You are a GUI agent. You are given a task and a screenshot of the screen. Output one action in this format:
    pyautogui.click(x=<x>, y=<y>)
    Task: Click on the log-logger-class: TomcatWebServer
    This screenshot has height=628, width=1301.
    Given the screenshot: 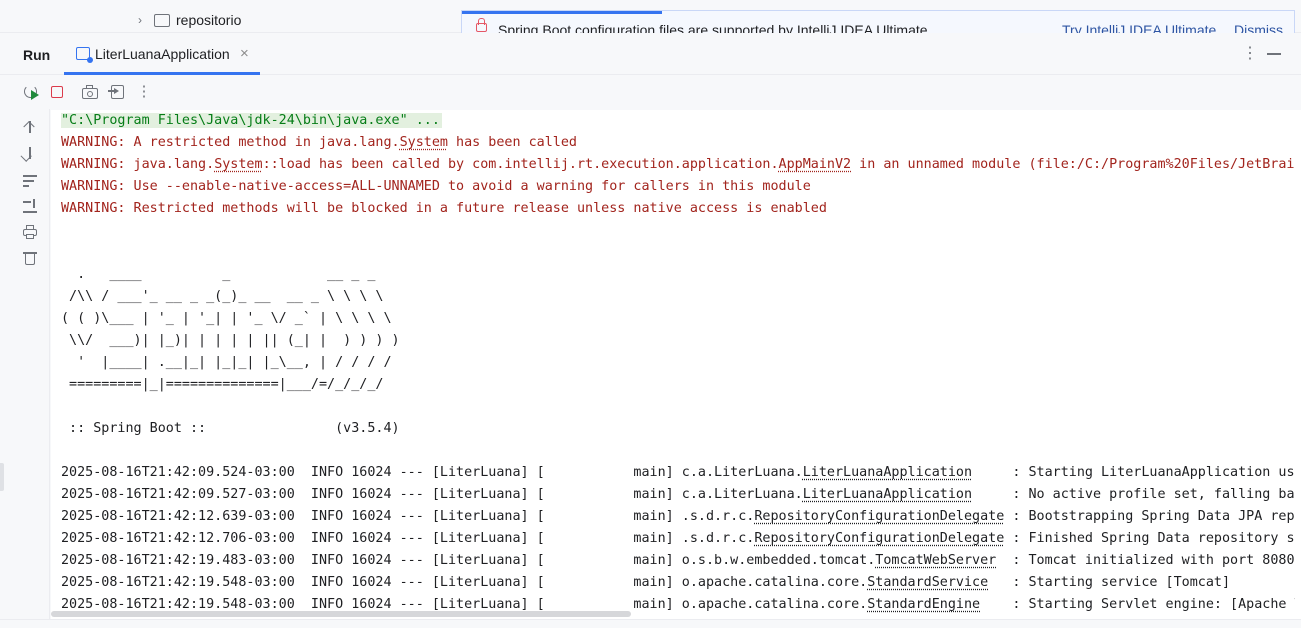 What is the action you would take?
    pyautogui.click(x=936, y=560)
    